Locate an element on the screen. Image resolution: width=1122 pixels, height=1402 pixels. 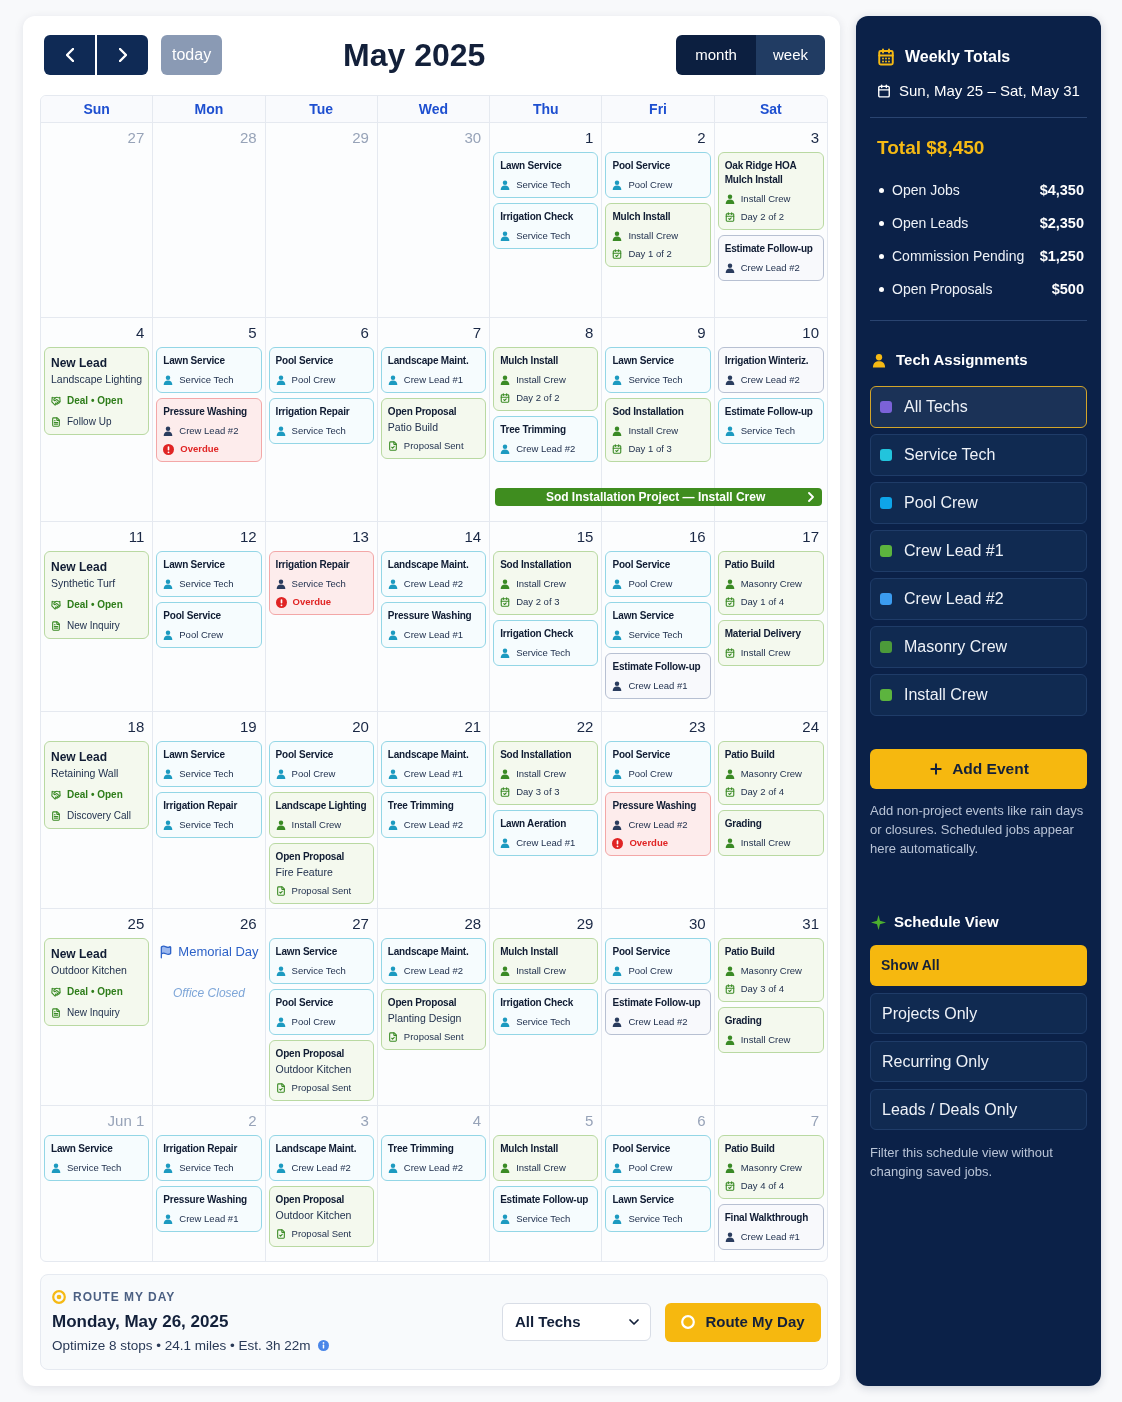
event-card: Patio Build Masonry Crew Day 2 of 4 is located at coordinates (770, 773).